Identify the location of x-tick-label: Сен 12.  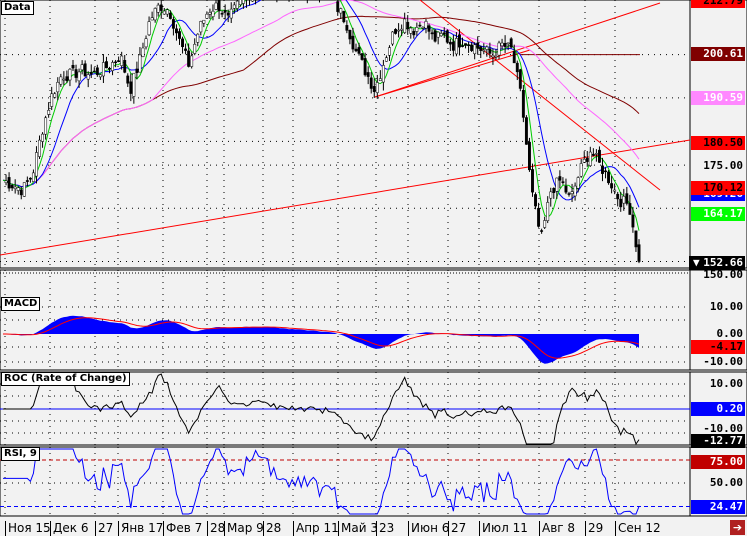
(638, 528).